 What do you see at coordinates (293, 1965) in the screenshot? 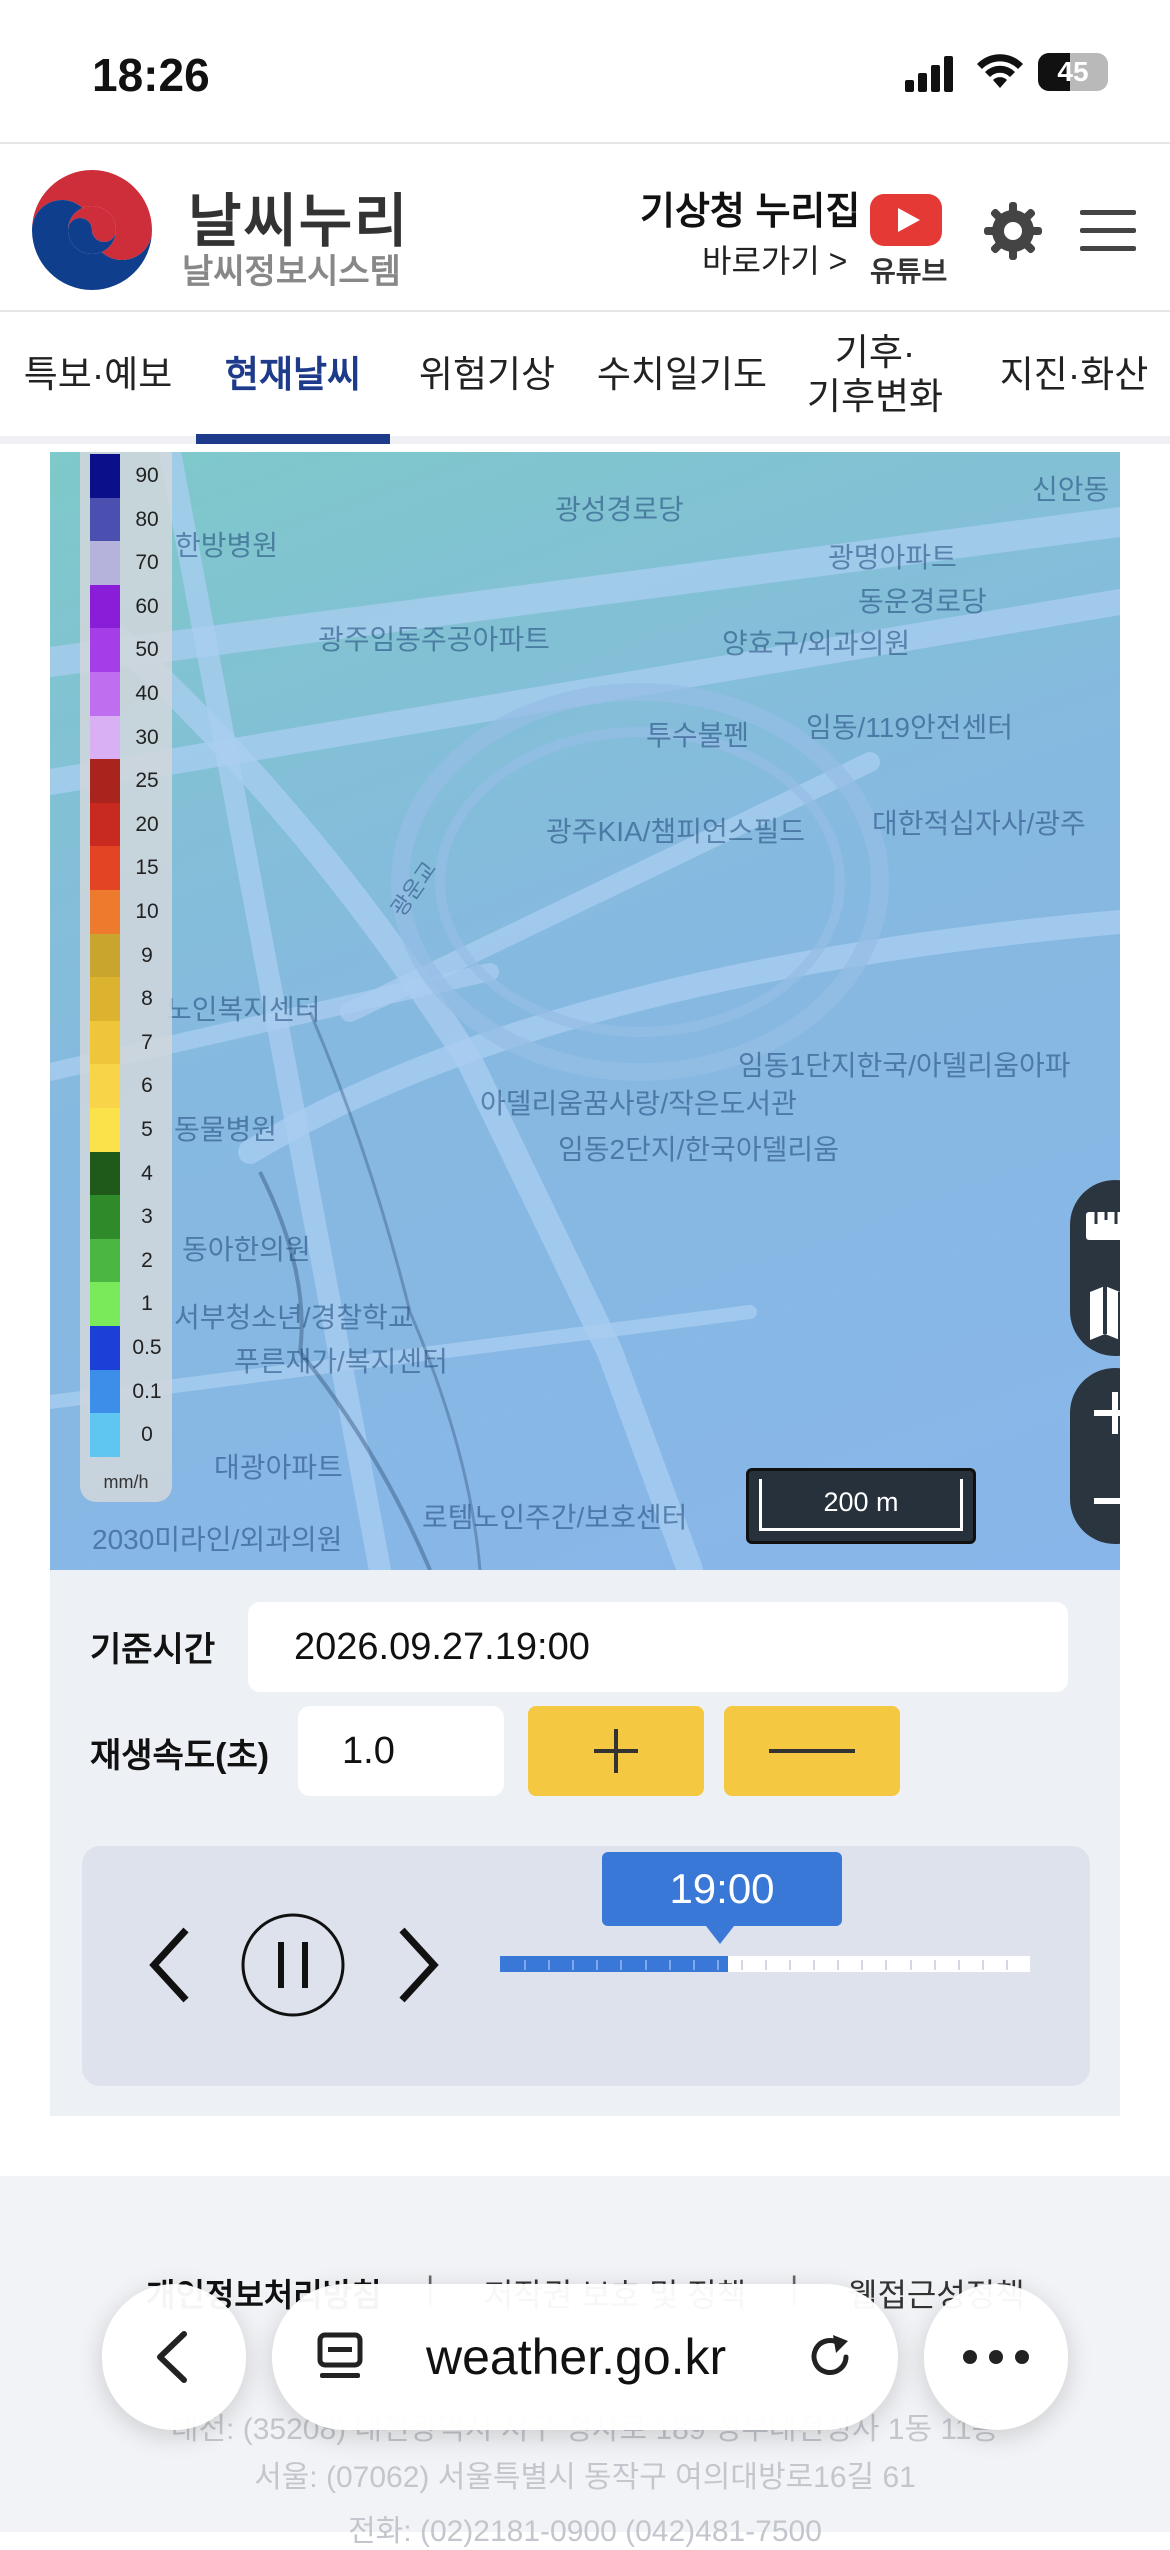
I see `pause-button` at bounding box center [293, 1965].